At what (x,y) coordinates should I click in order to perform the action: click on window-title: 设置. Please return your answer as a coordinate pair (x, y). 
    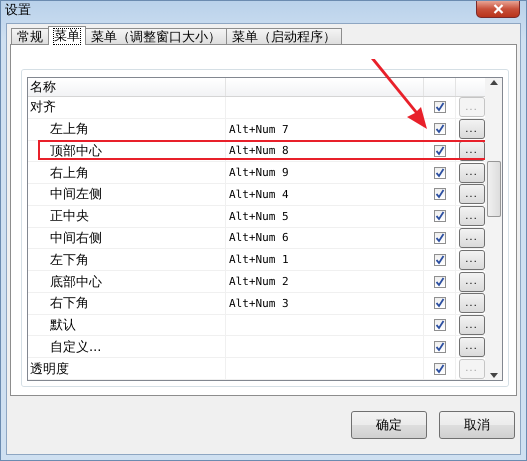
    Looking at the image, I should click on (18, 11).